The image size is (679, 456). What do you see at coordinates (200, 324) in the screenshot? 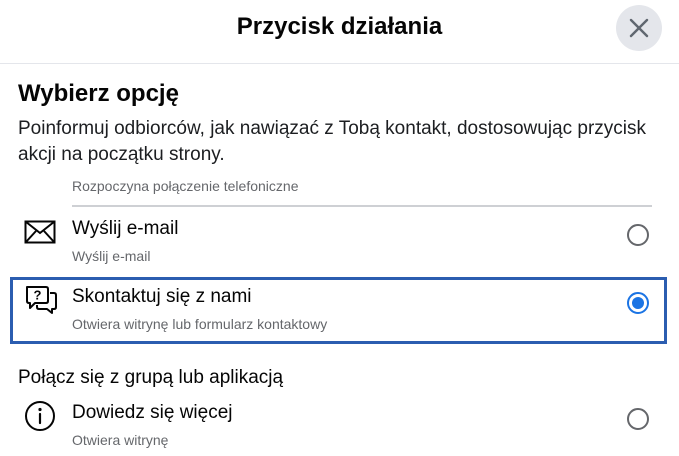
I see `option-subtitle: Otwiera witrynę lub formularz kontaktowy` at bounding box center [200, 324].